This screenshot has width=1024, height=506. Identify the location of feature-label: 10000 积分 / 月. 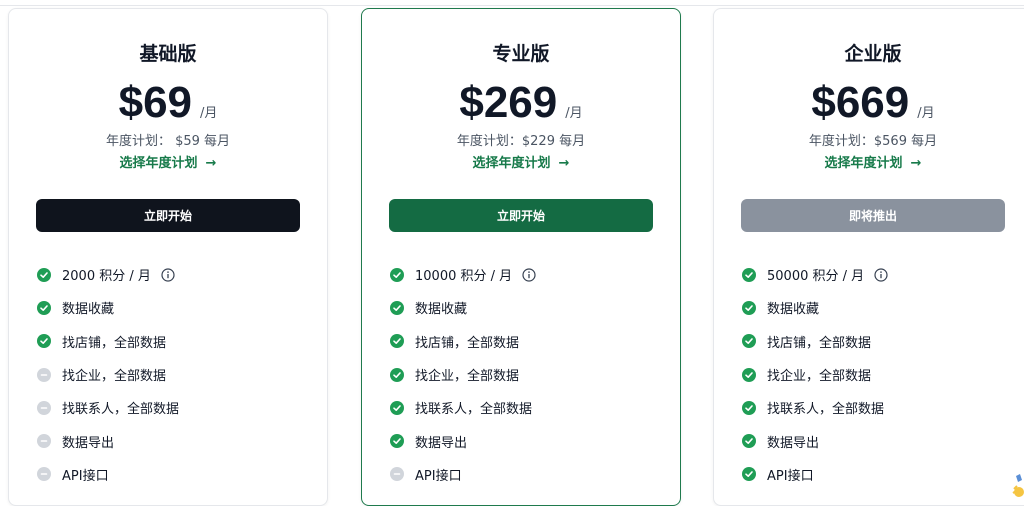
(464, 277).